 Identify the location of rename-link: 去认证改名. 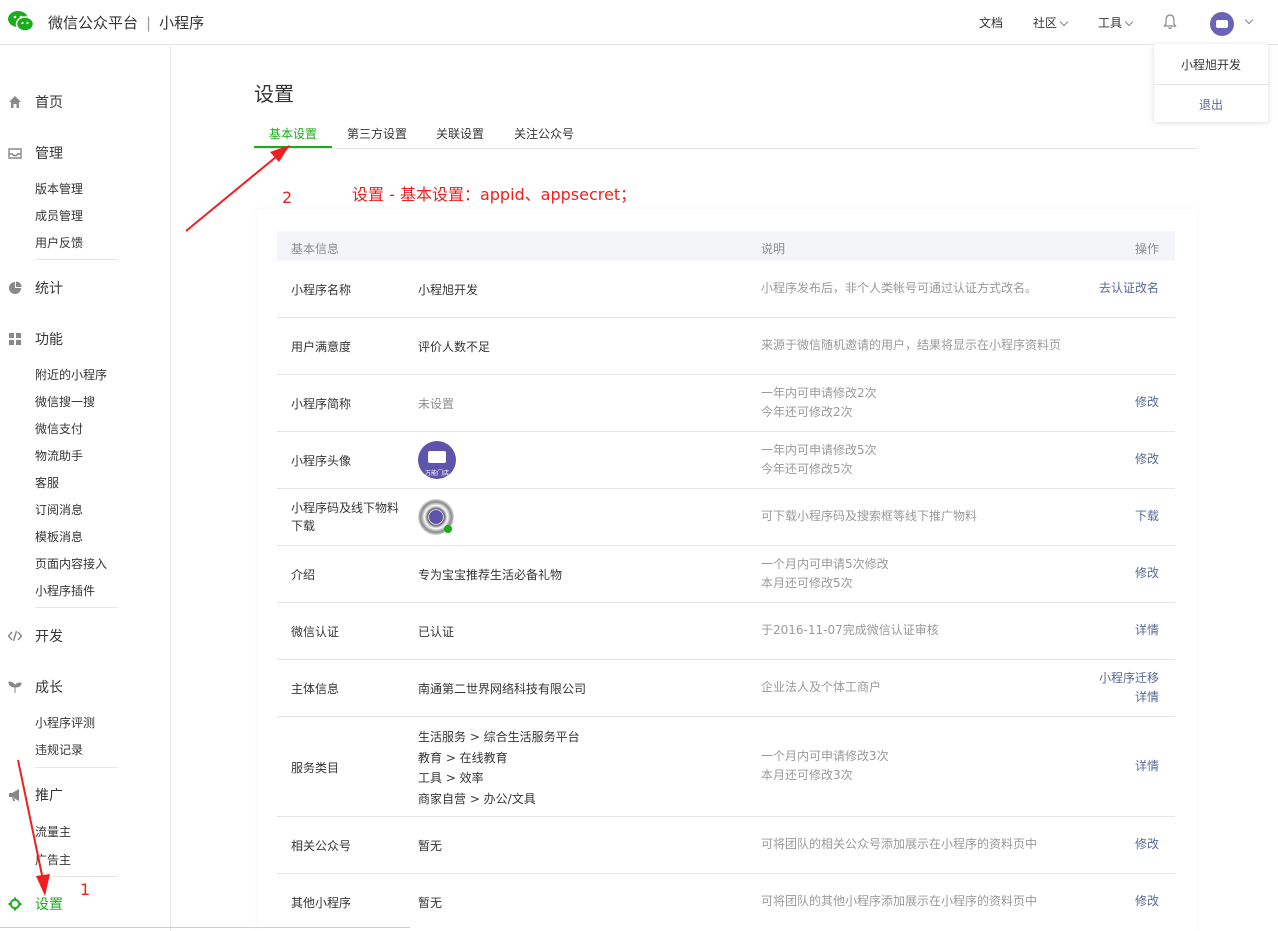
(1129, 288).